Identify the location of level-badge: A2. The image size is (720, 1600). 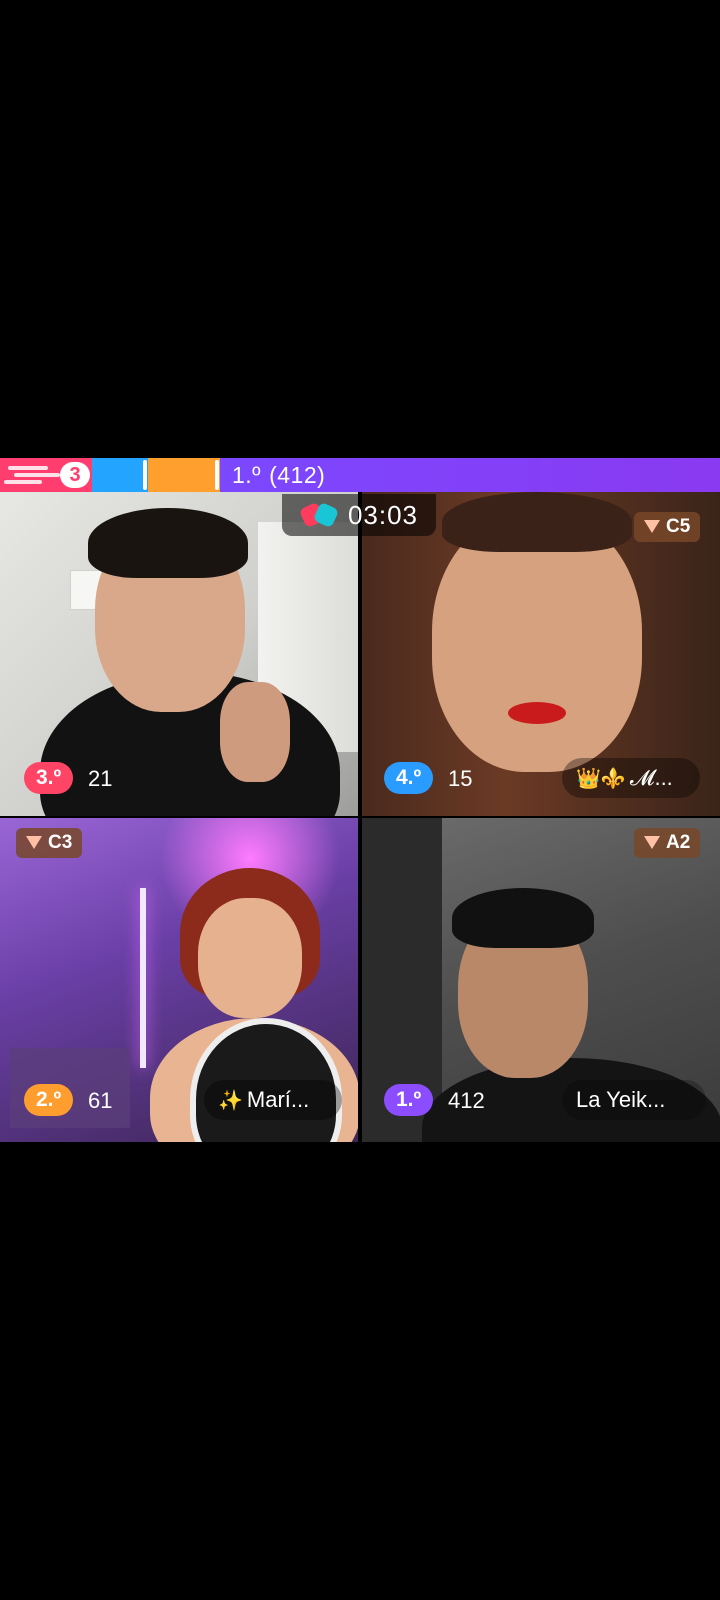
(667, 843).